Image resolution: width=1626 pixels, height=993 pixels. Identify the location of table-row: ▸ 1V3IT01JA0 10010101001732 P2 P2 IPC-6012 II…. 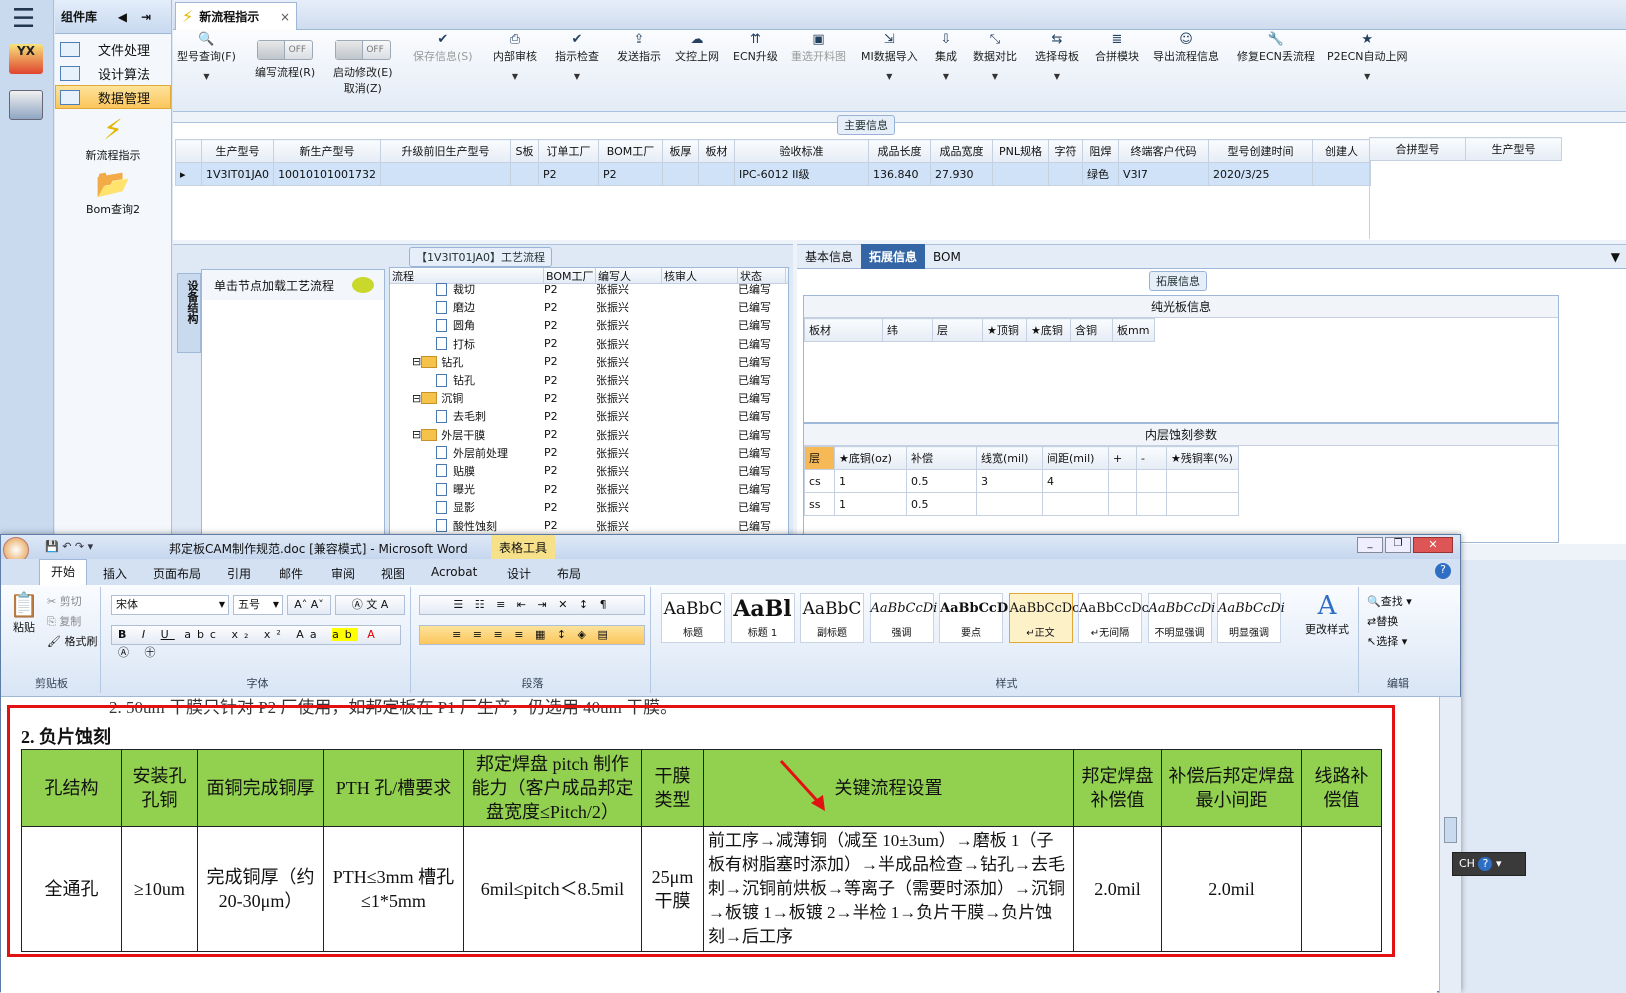
(773, 174).